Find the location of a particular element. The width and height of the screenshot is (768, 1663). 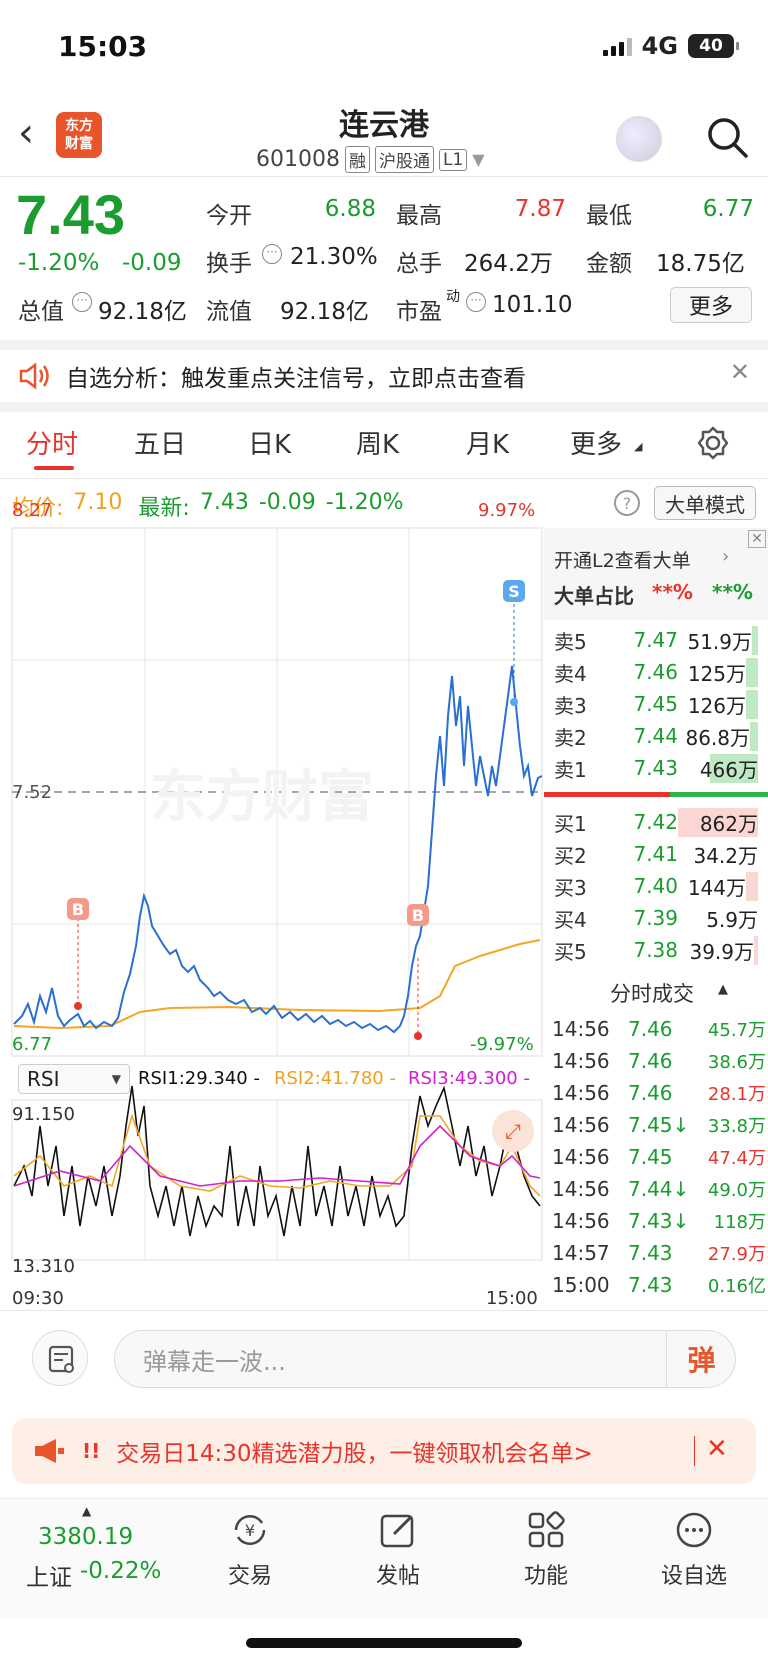

tag-margin: 融 is located at coordinates (357, 159).